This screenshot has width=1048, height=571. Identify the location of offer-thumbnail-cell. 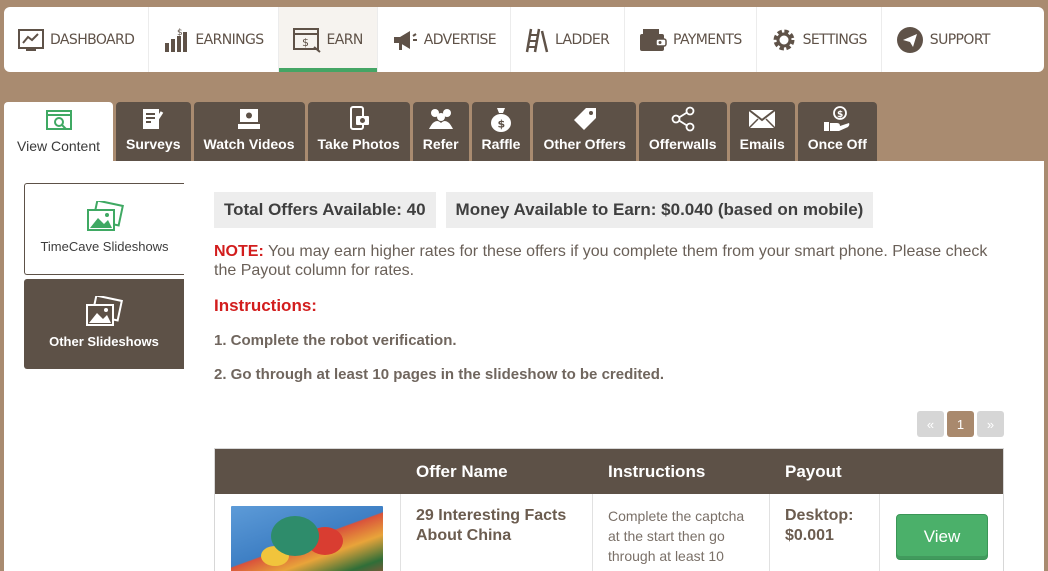
(308, 532).